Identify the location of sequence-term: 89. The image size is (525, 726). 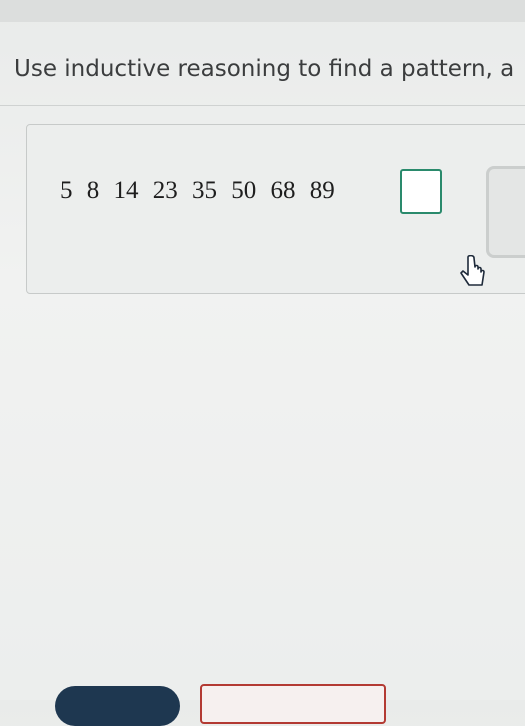
(322, 190).